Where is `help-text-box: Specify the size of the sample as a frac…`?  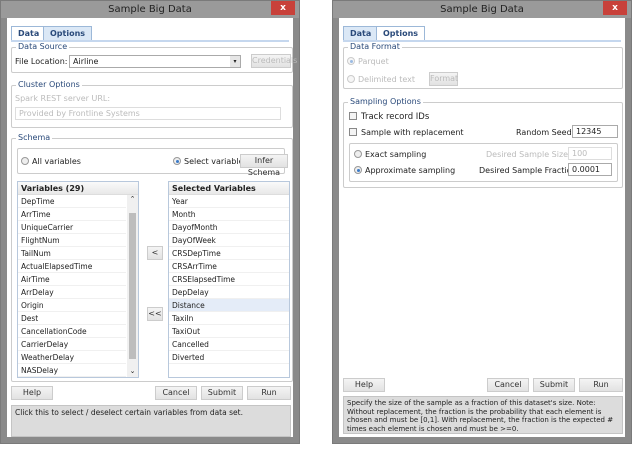 help-text-box: Specify the size of the sample as a frac… is located at coordinates (483, 415).